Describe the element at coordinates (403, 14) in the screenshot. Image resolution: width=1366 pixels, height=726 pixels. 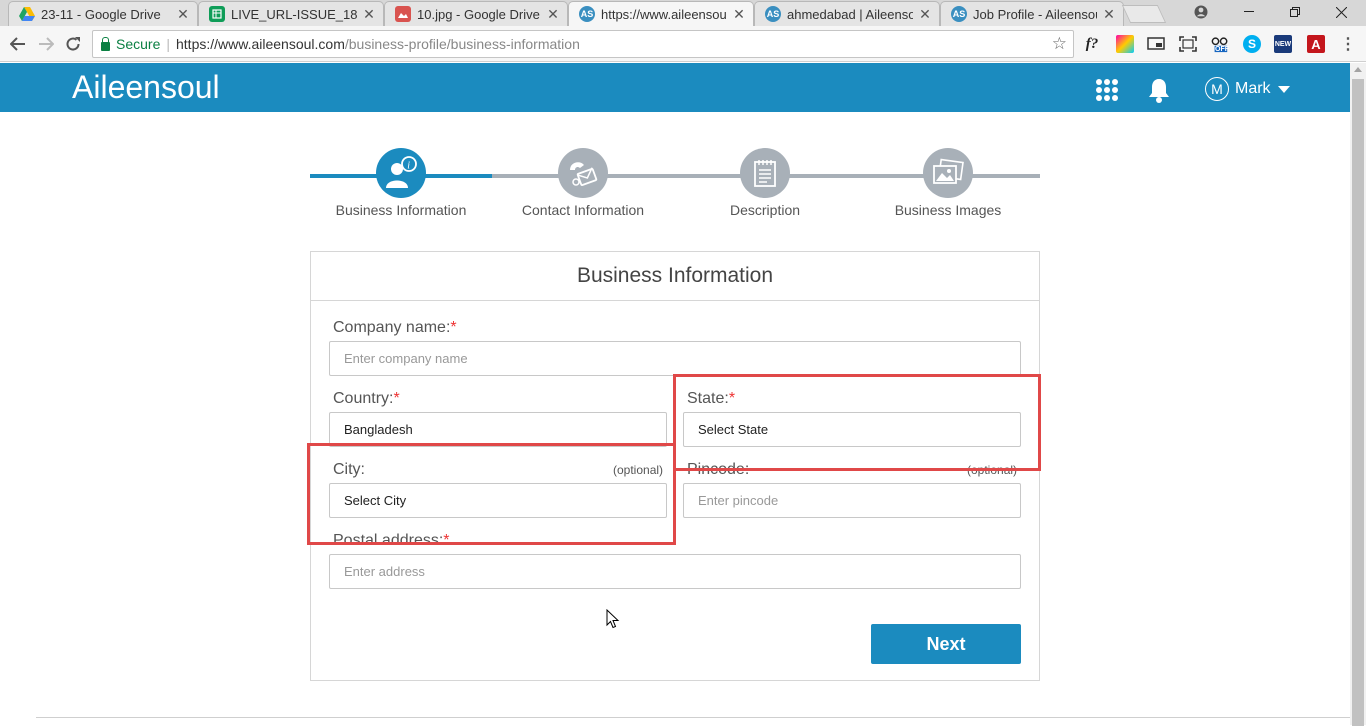
I see `image-file-icon` at that location.